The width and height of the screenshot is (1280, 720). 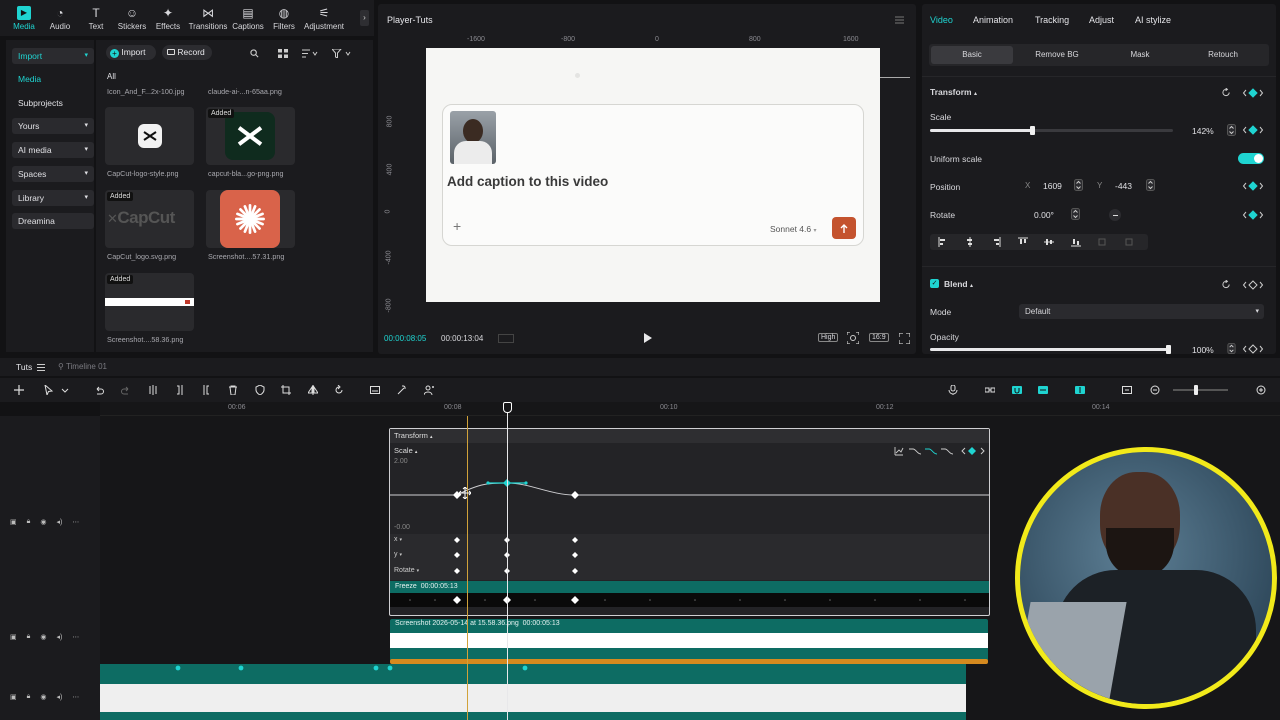 I want to click on align-left-icon, so click(x=943, y=242).